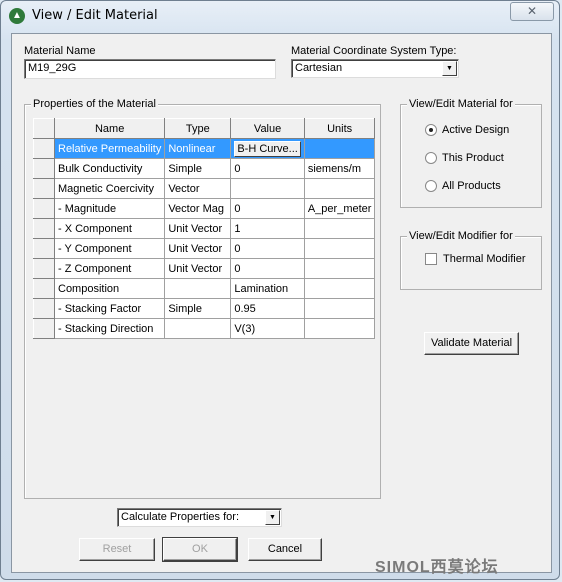  What do you see at coordinates (17, 16) in the screenshot?
I see `ansoft-logo-icon: ▲` at bounding box center [17, 16].